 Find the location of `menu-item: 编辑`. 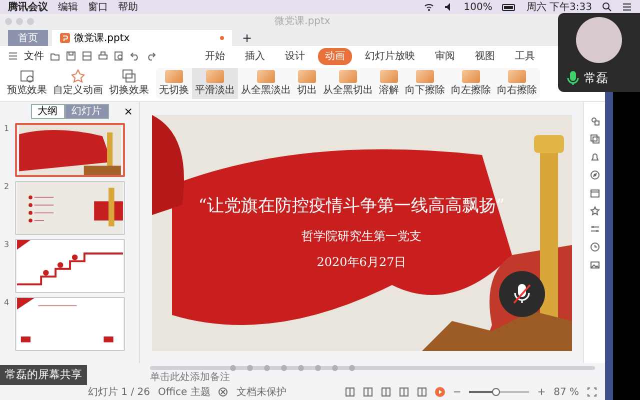

menu-item: 编辑 is located at coordinates (68, 7).